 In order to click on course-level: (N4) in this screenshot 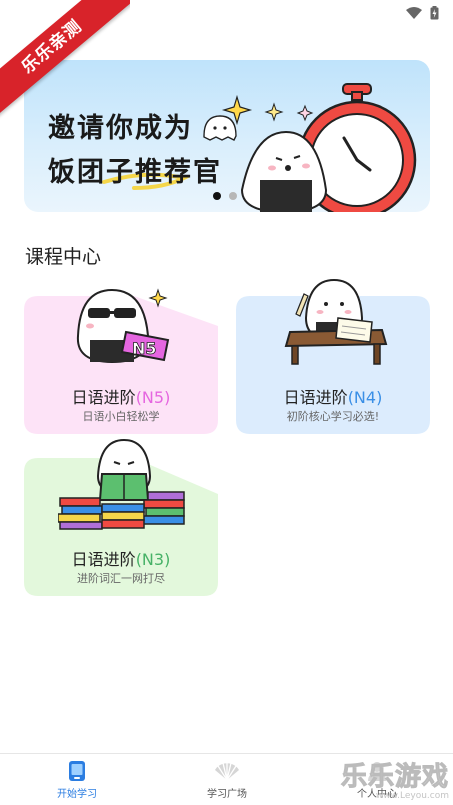, I will do `click(365, 397)`.